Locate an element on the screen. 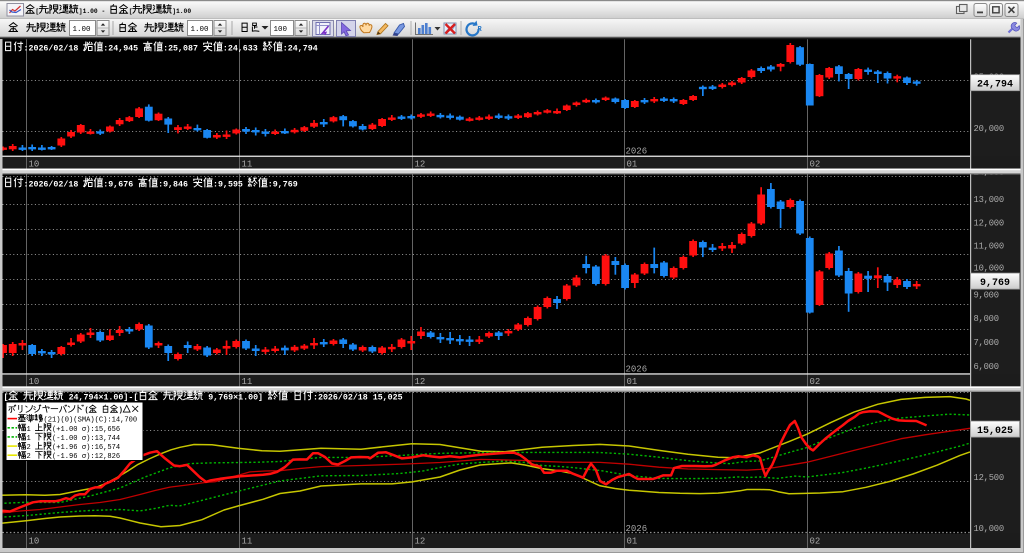 The height and width of the screenshot is (553, 1024). svg-text: :9,846 is located at coordinates (175, 185).